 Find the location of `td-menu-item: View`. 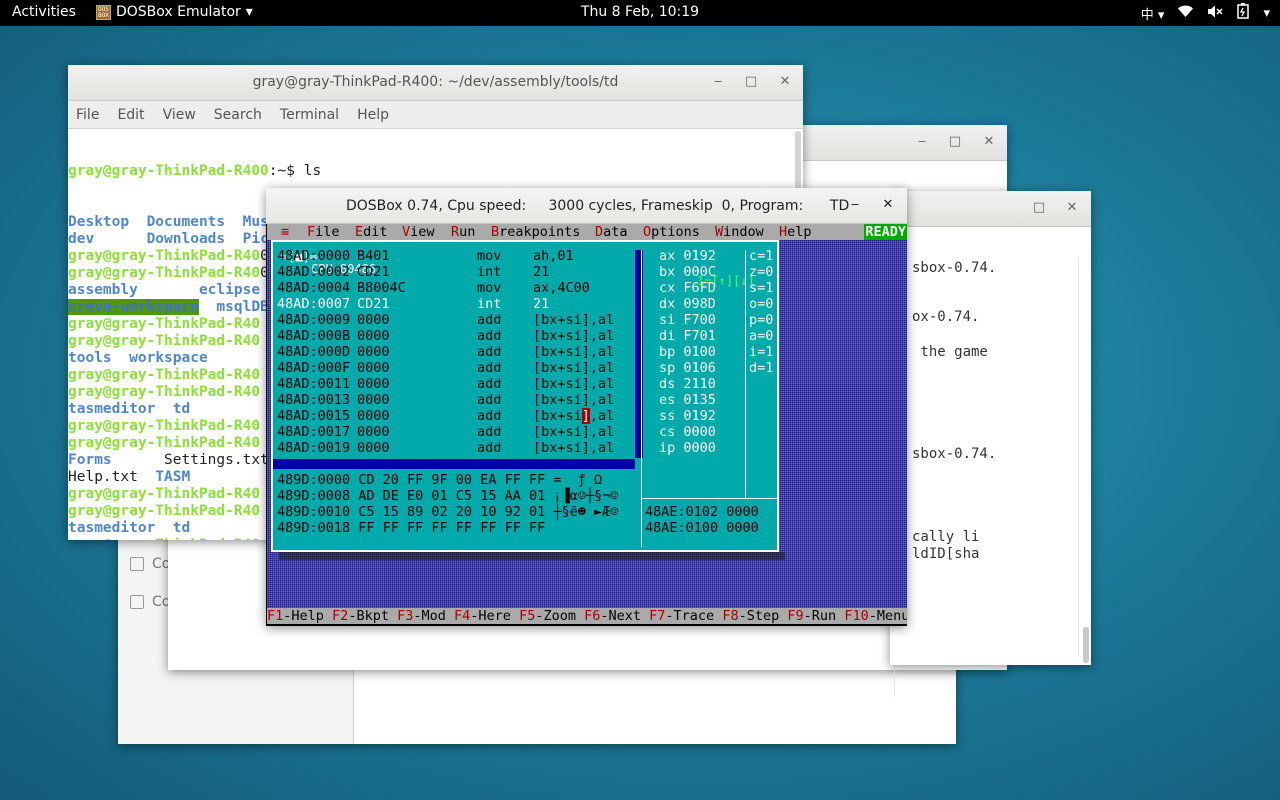

td-menu-item: View is located at coordinates (418, 232).